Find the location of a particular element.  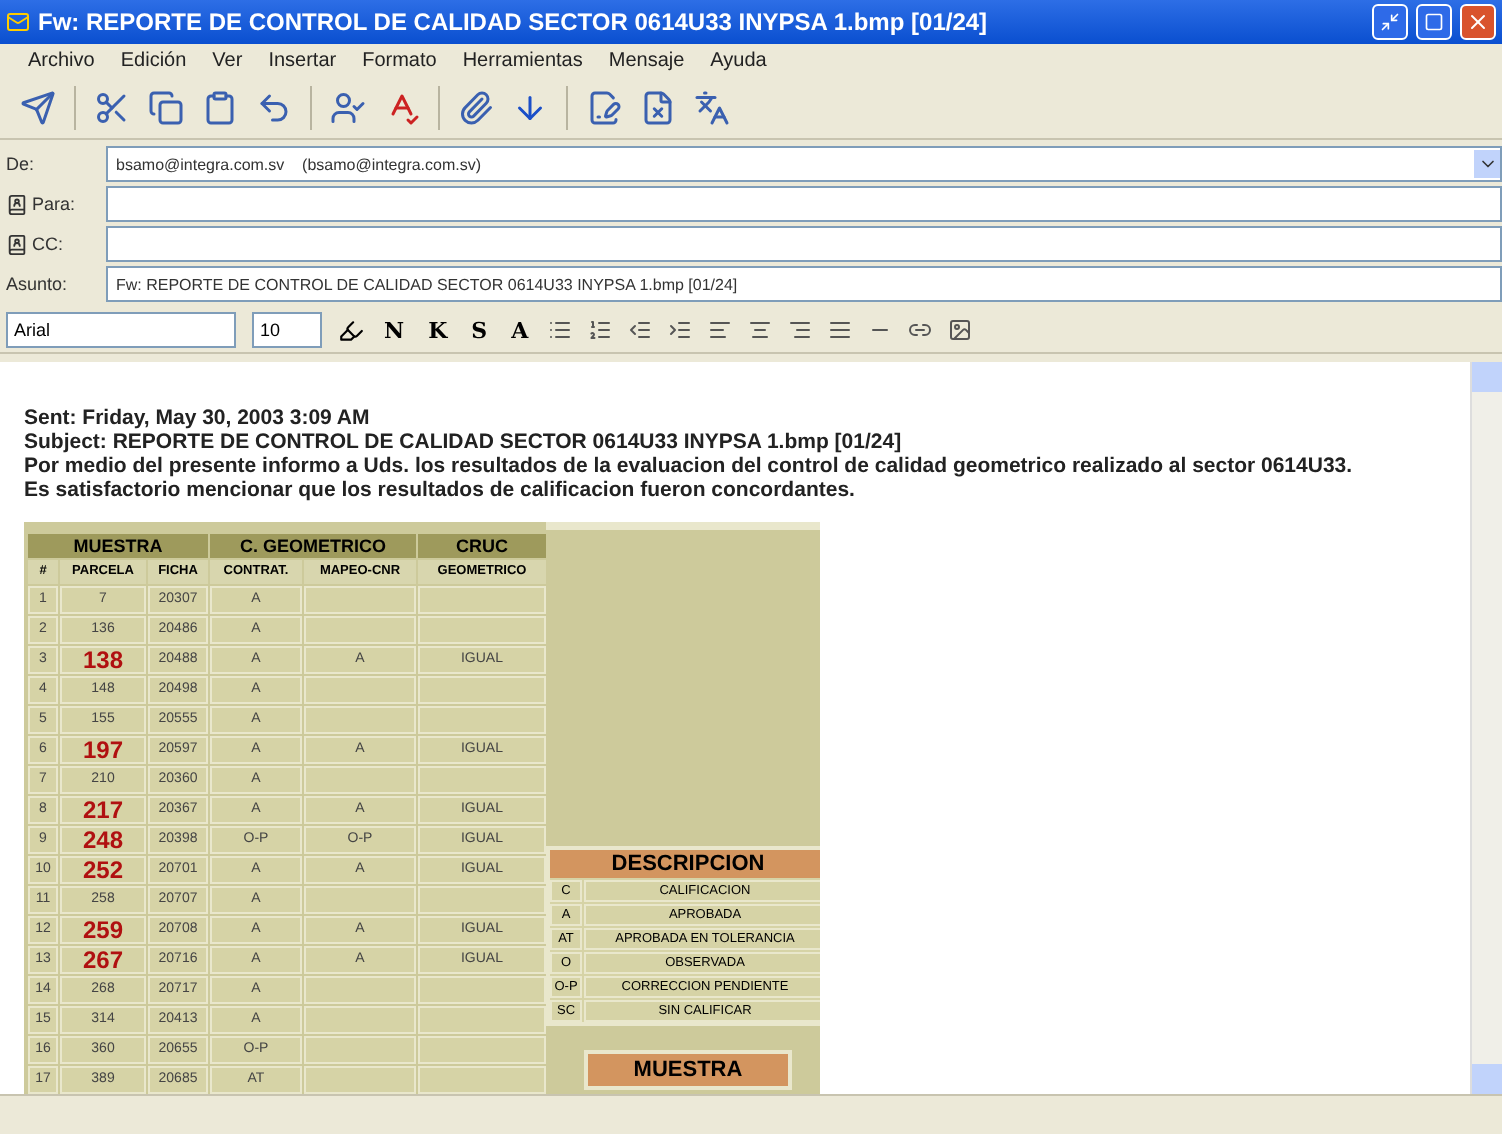

paperclip-icon is located at coordinates (476, 108).